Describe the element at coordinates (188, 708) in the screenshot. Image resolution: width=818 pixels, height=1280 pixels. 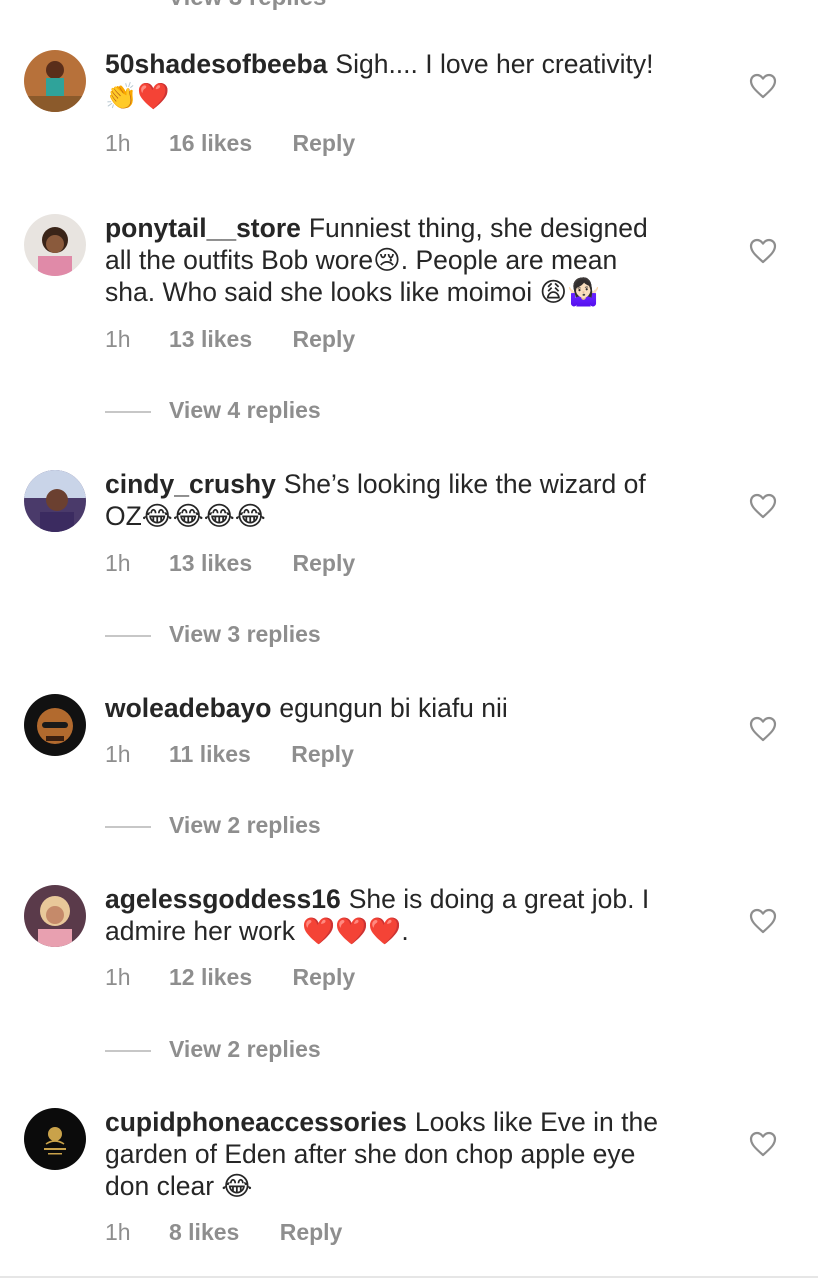
I see `comment-username: woleadebayo` at that location.